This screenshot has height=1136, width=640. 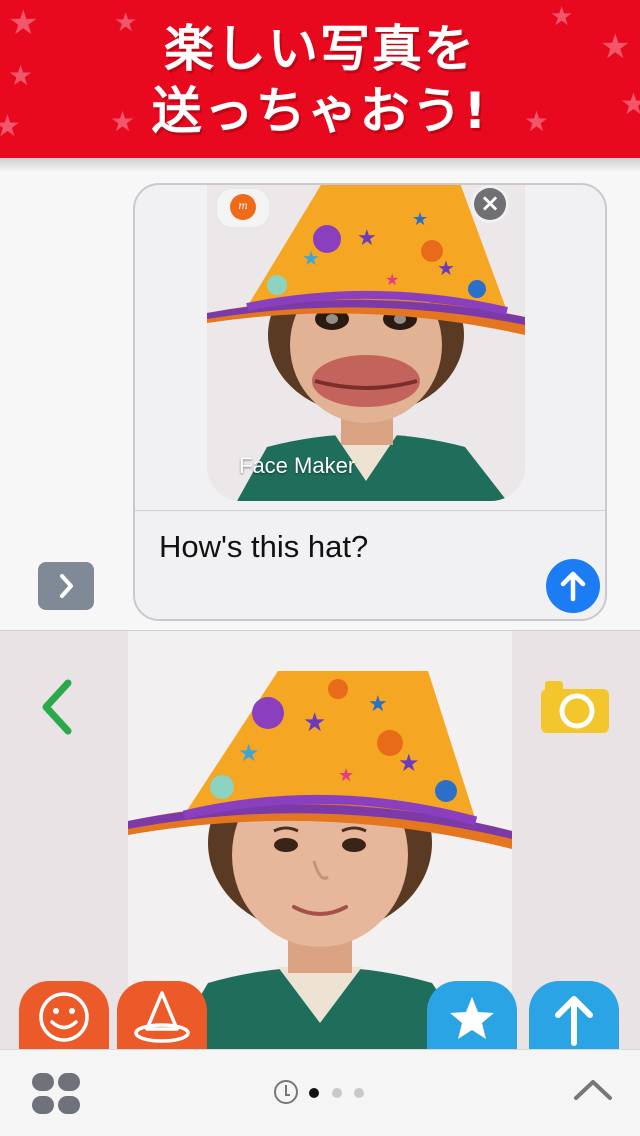 I want to click on favorites-tool-button, so click(x=472, y=1015).